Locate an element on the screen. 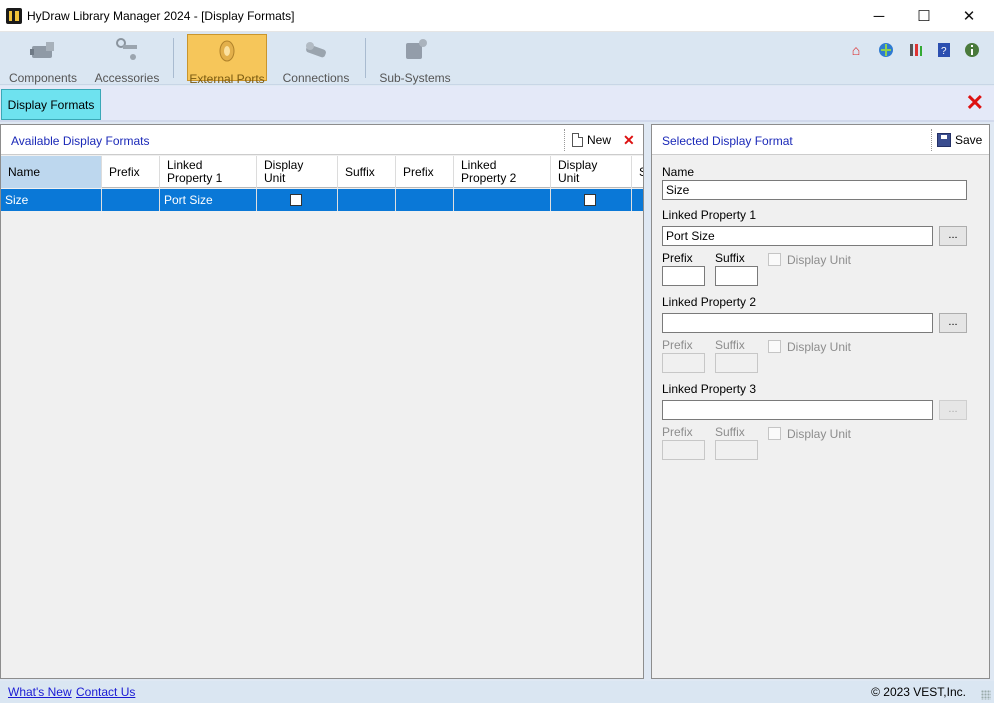  left-panel-title: Available Display Formats is located at coordinates (80, 141).